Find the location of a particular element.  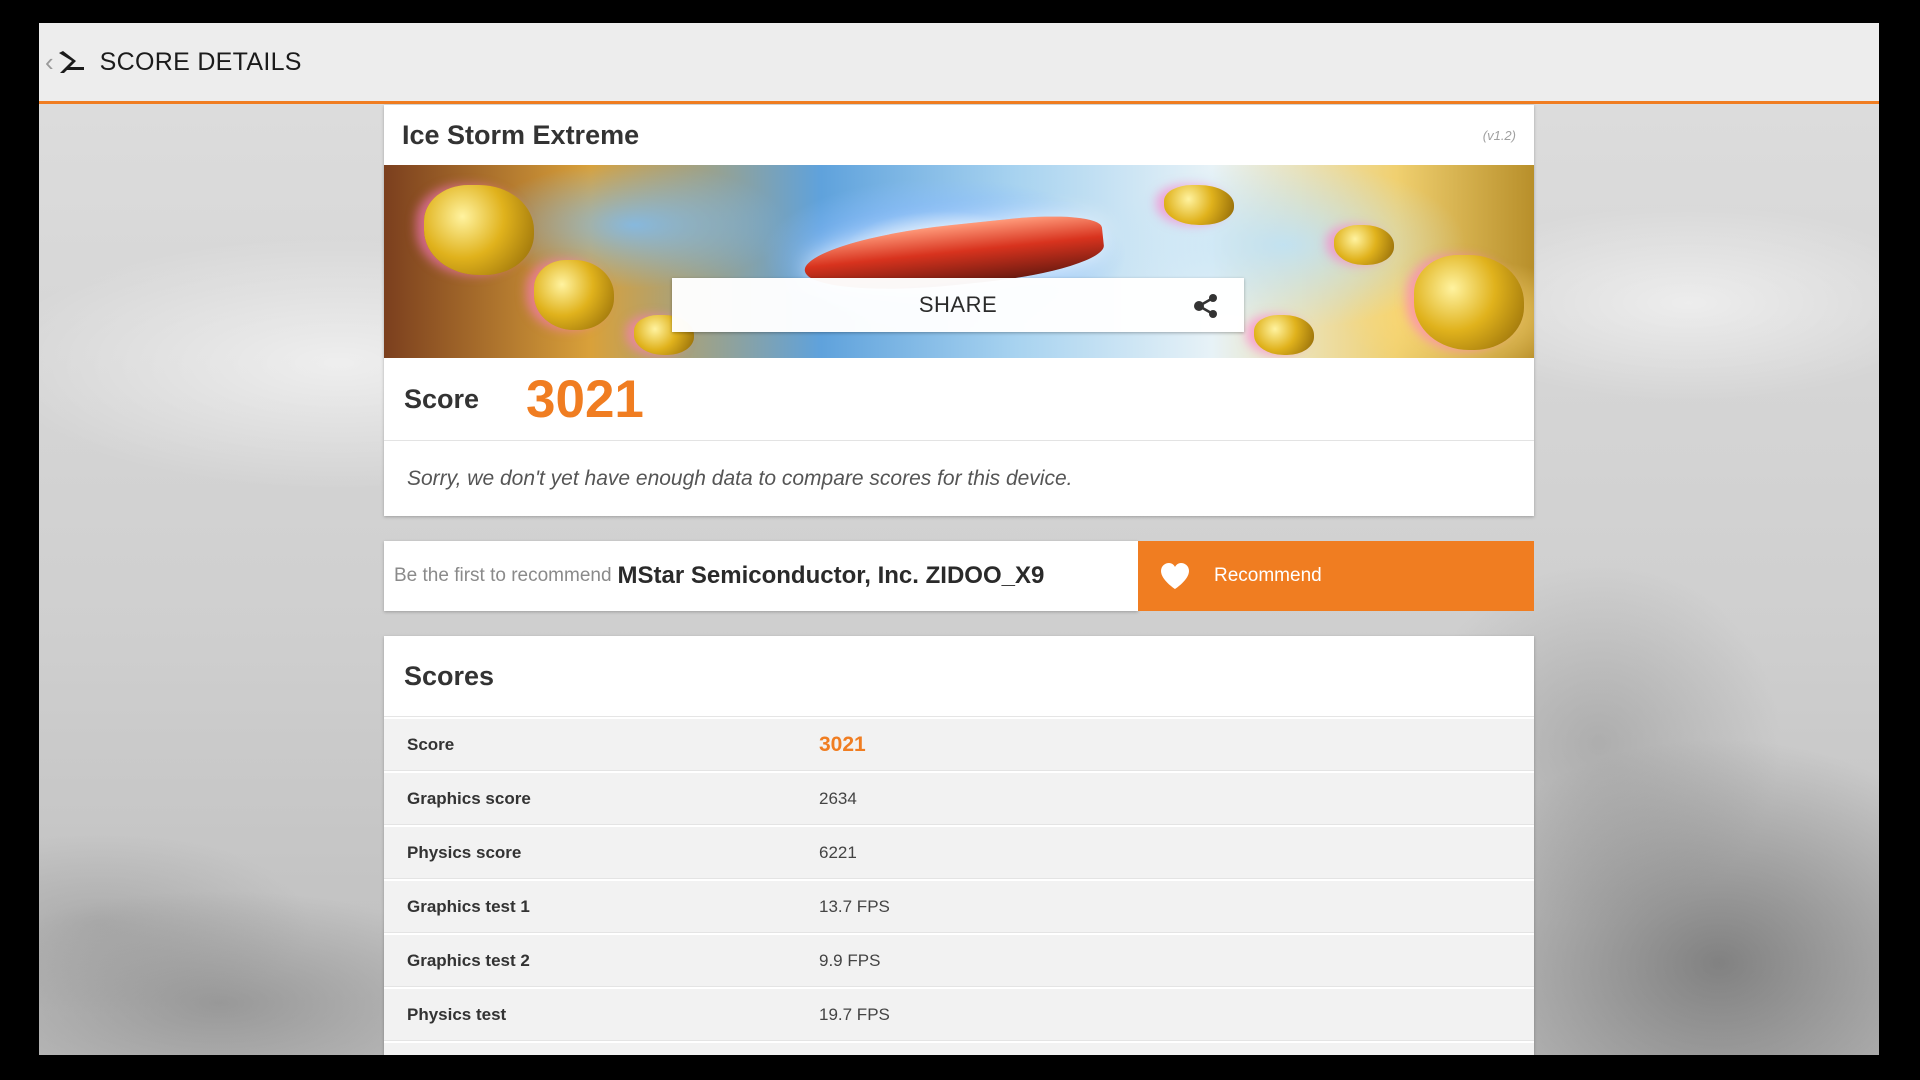

score-item-value: 13.7 FPS is located at coordinates (854, 906).